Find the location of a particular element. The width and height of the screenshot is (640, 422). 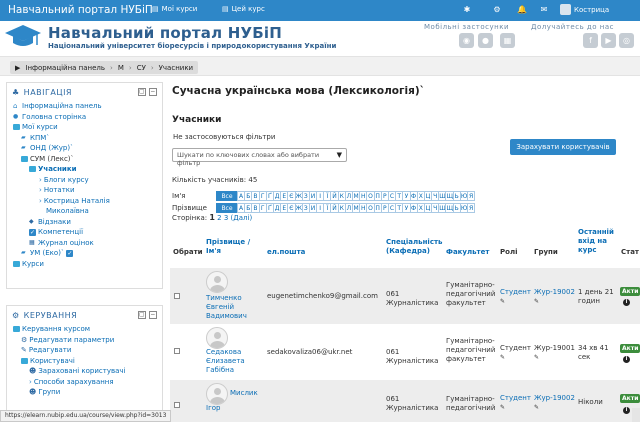

nav-label: Компетенції is located at coordinates (60, 232).